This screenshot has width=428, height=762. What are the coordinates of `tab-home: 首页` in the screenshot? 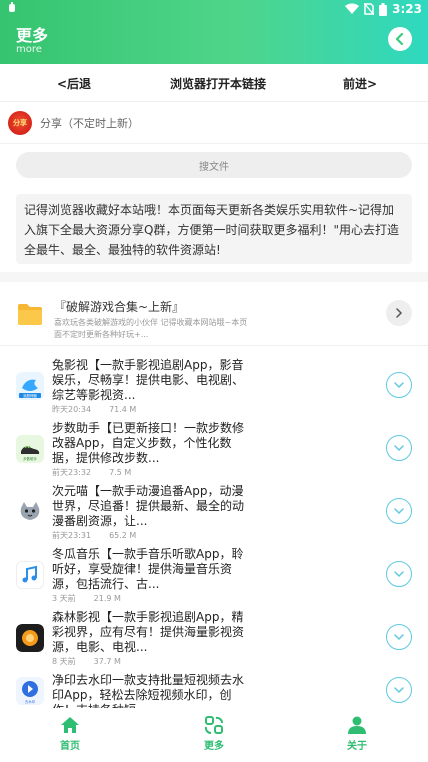 It's located at (70, 734).